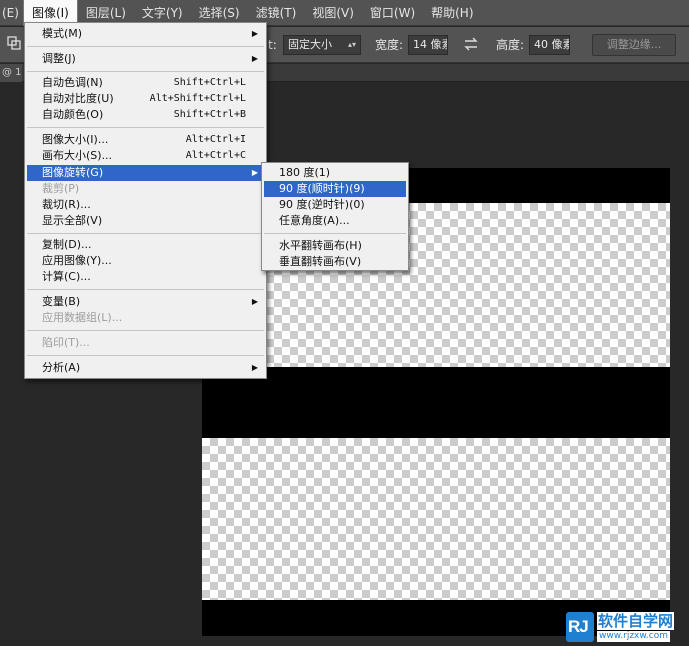 Image resolution: width=689 pixels, height=646 pixels. I want to click on menu-item-auto-tone: 自动色调(N) Shift+Ctrl+L, so click(145, 83).